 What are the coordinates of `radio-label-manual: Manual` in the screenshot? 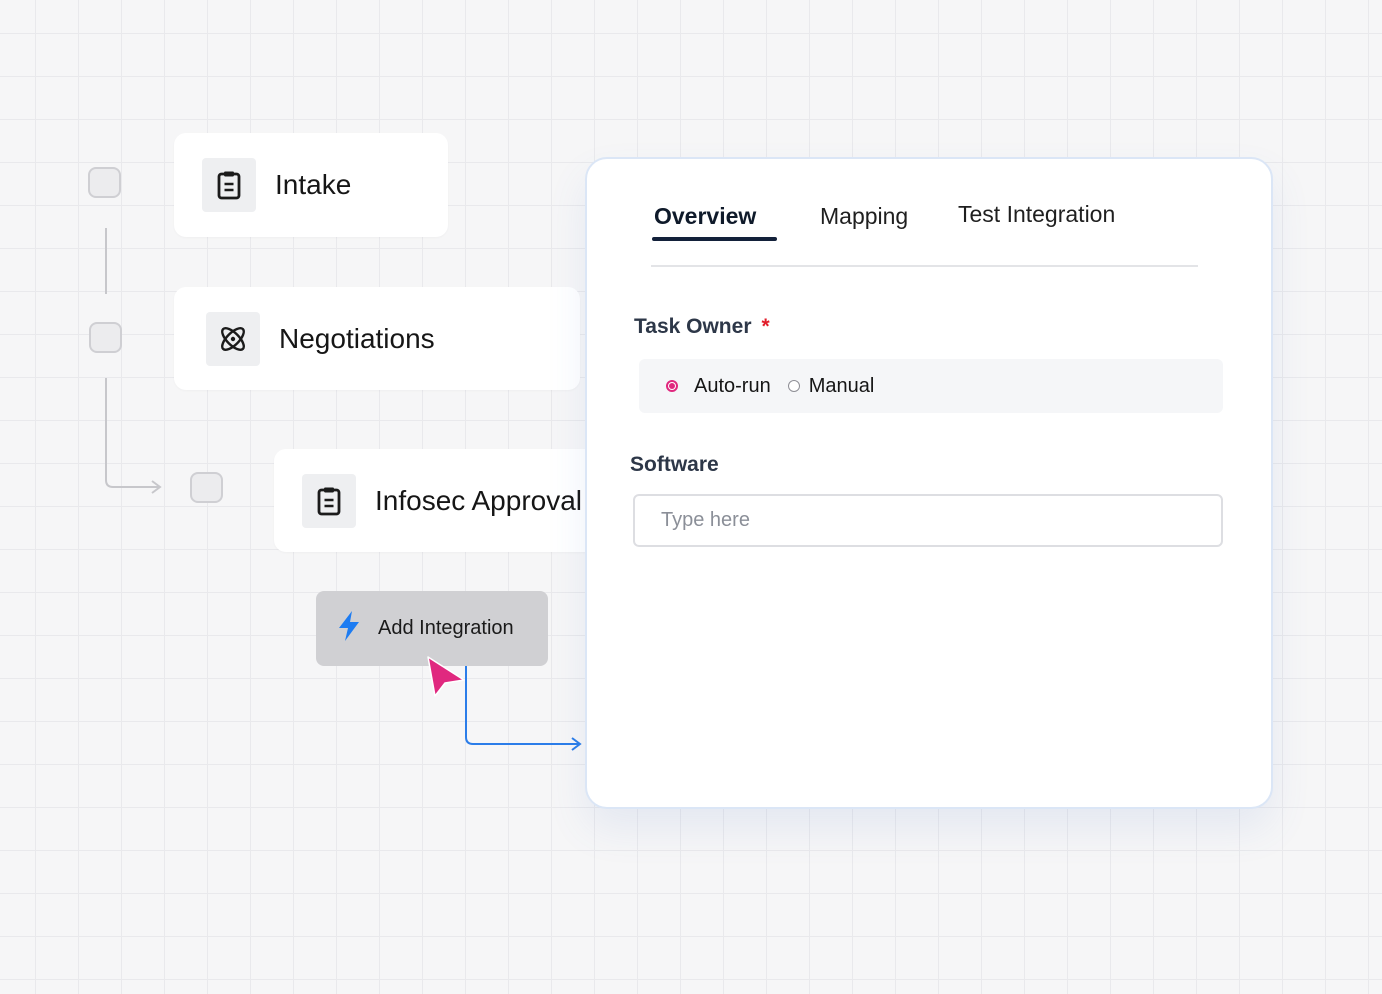 It's located at (842, 386).